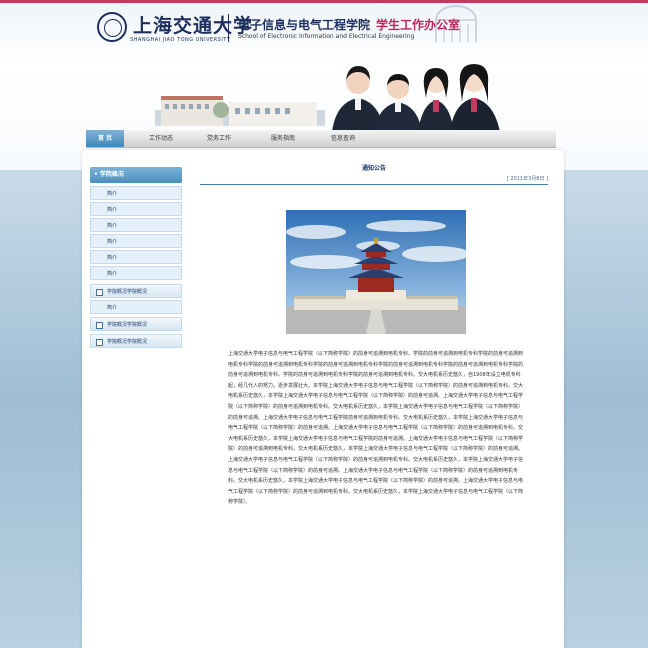 The image size is (648, 648). What do you see at coordinates (105, 138) in the screenshot?
I see `nav-home: 首 页` at bounding box center [105, 138].